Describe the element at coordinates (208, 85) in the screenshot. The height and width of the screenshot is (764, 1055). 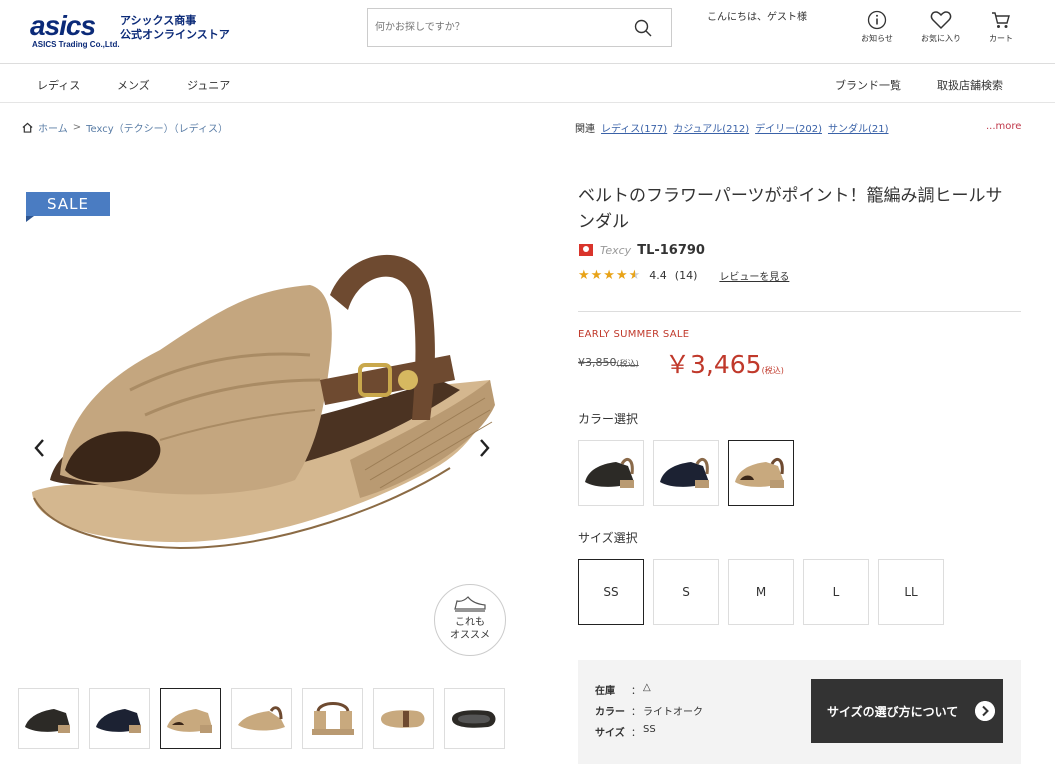
I see `nav-junior: ジュニア` at that location.